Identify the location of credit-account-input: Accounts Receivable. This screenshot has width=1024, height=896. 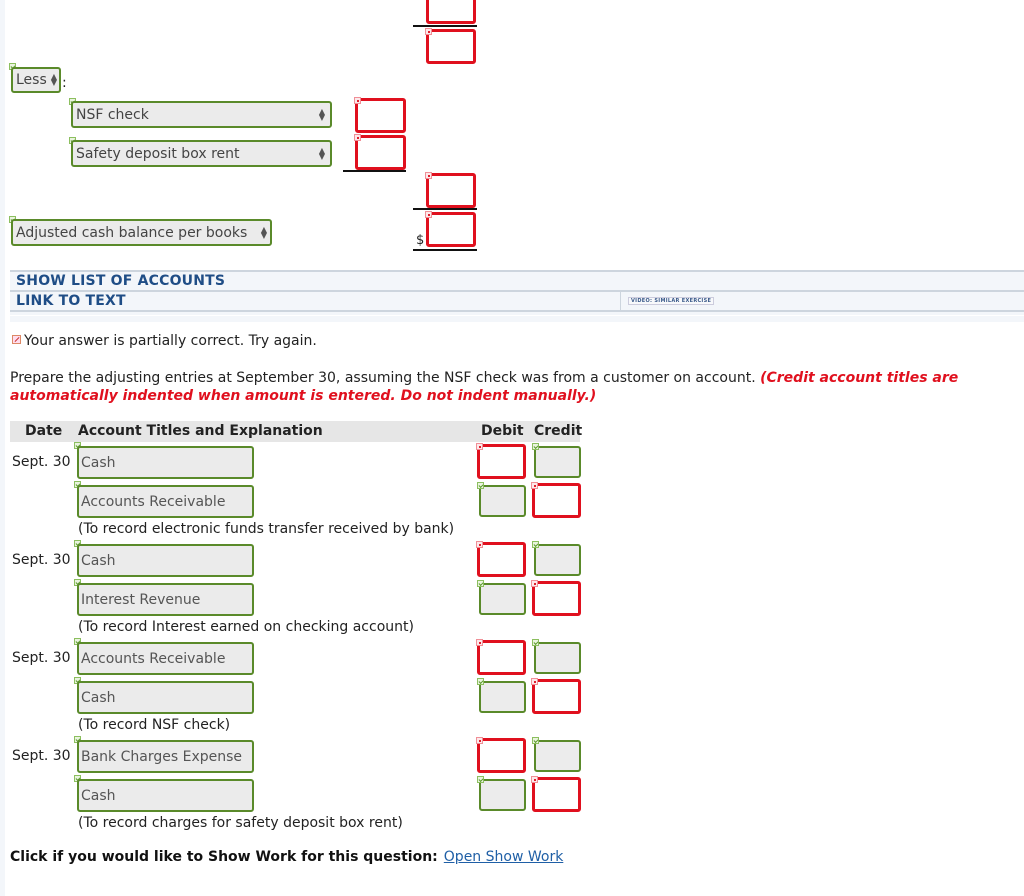
(165, 501).